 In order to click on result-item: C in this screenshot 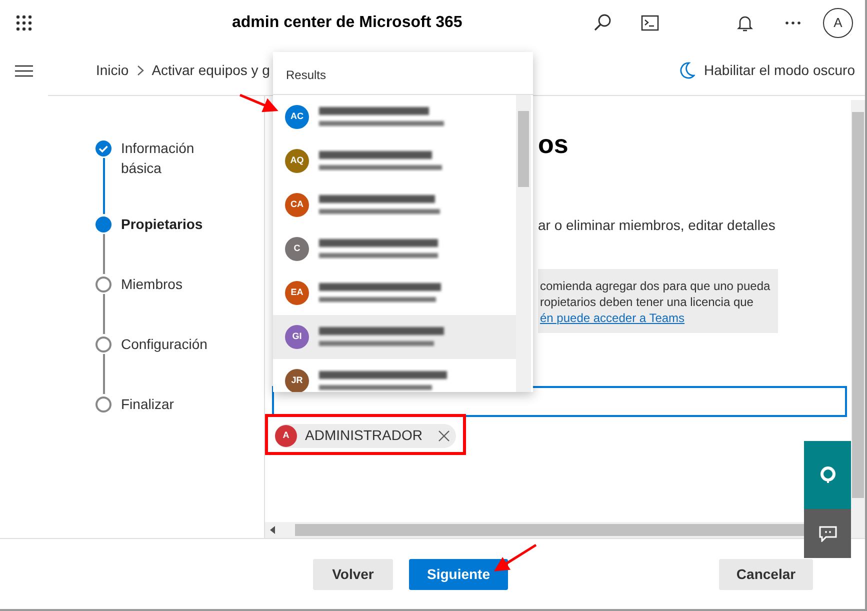, I will do `click(394, 249)`.